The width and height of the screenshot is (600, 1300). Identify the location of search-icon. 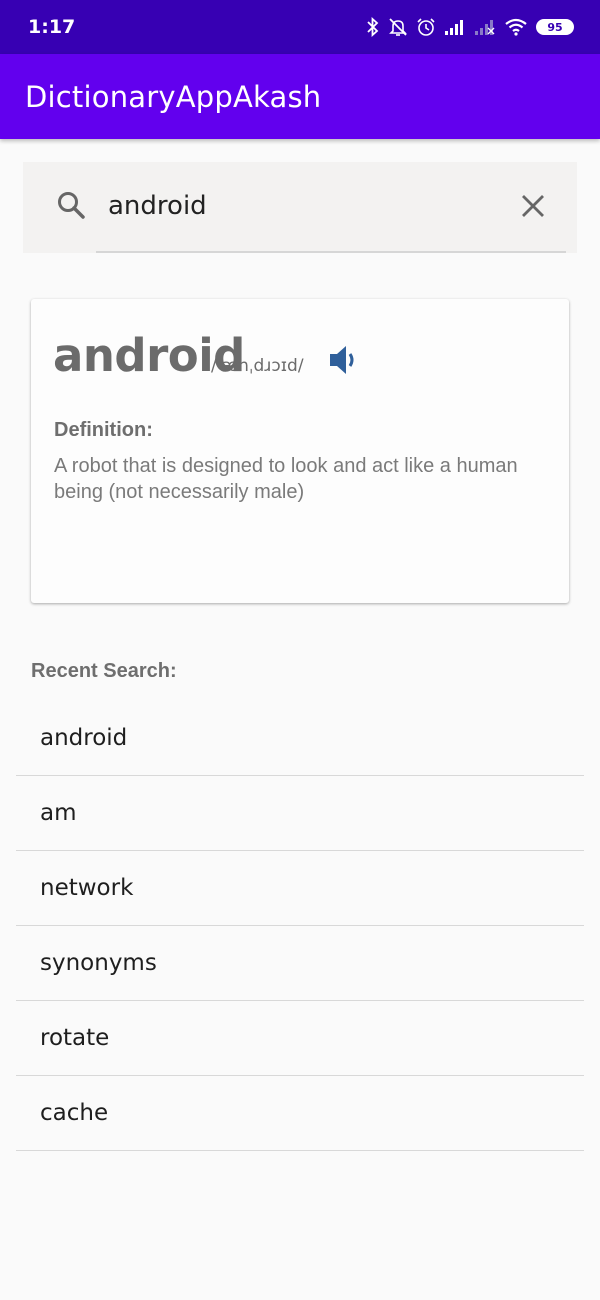
(71, 207).